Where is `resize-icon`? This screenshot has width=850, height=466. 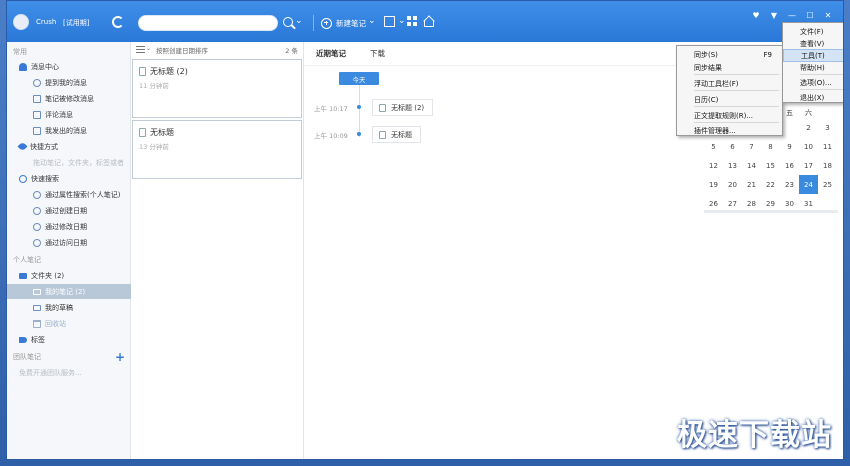 resize-icon is located at coordinates (389, 21).